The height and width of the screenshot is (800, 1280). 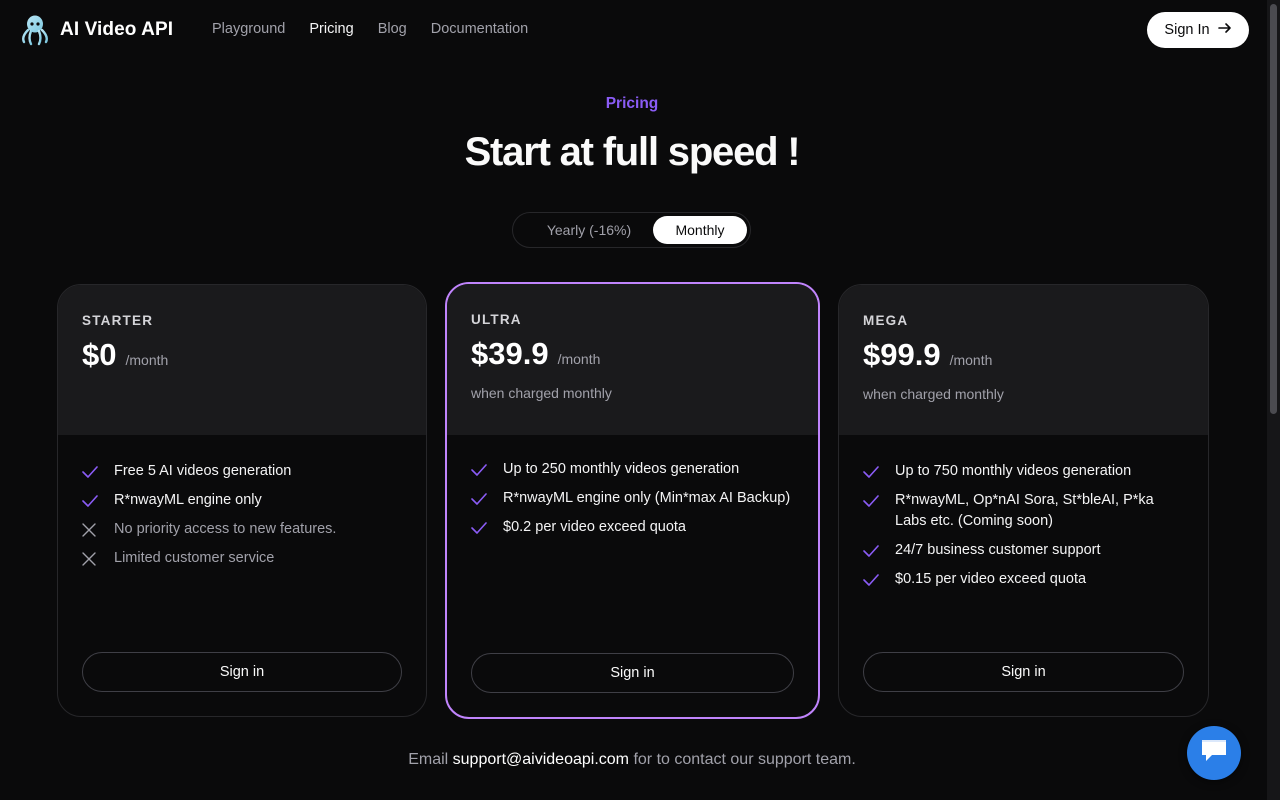 I want to click on list-item: Up to 250 monthly videos generation, so click(x=634, y=469).